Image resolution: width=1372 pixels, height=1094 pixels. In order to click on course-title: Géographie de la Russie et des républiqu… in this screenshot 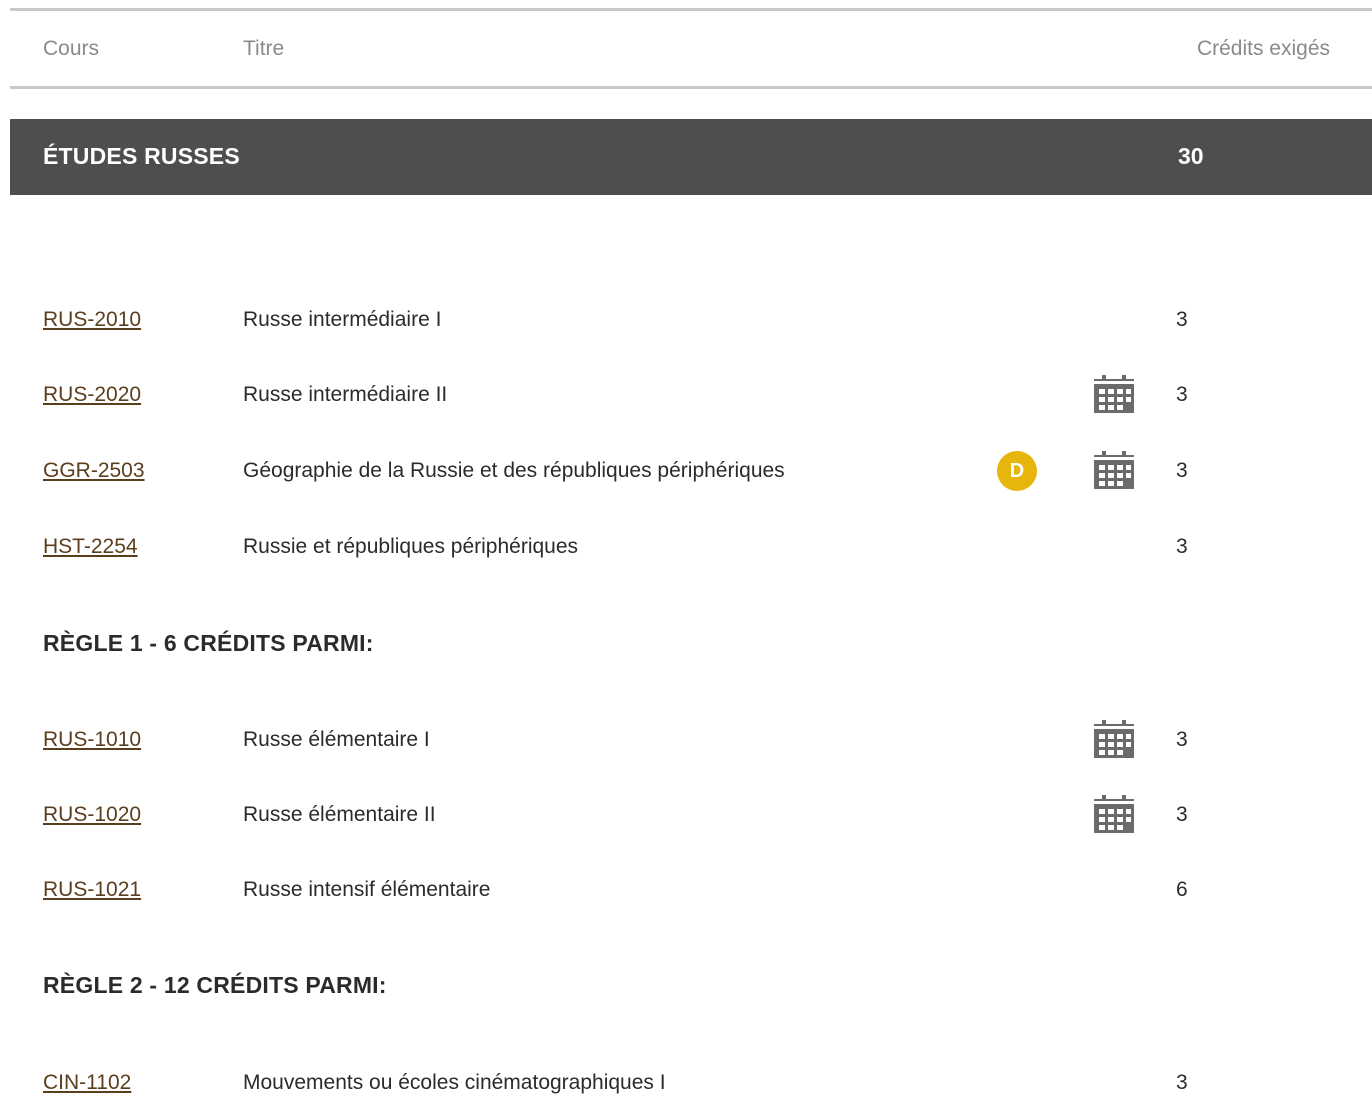, I will do `click(514, 470)`.